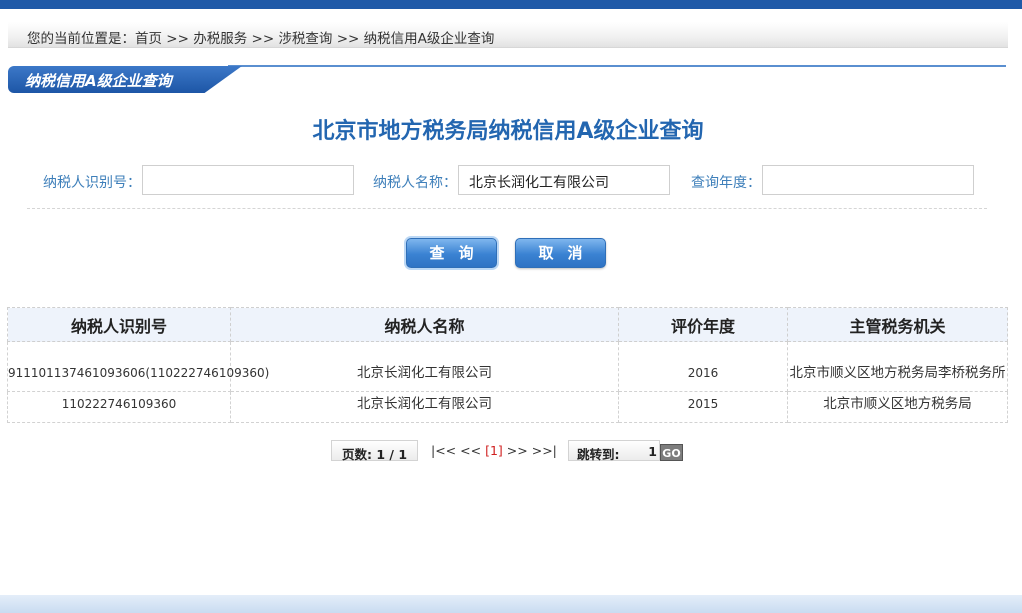 This screenshot has height=613, width=1022. I want to click on bottom-bar, so click(511, 604).